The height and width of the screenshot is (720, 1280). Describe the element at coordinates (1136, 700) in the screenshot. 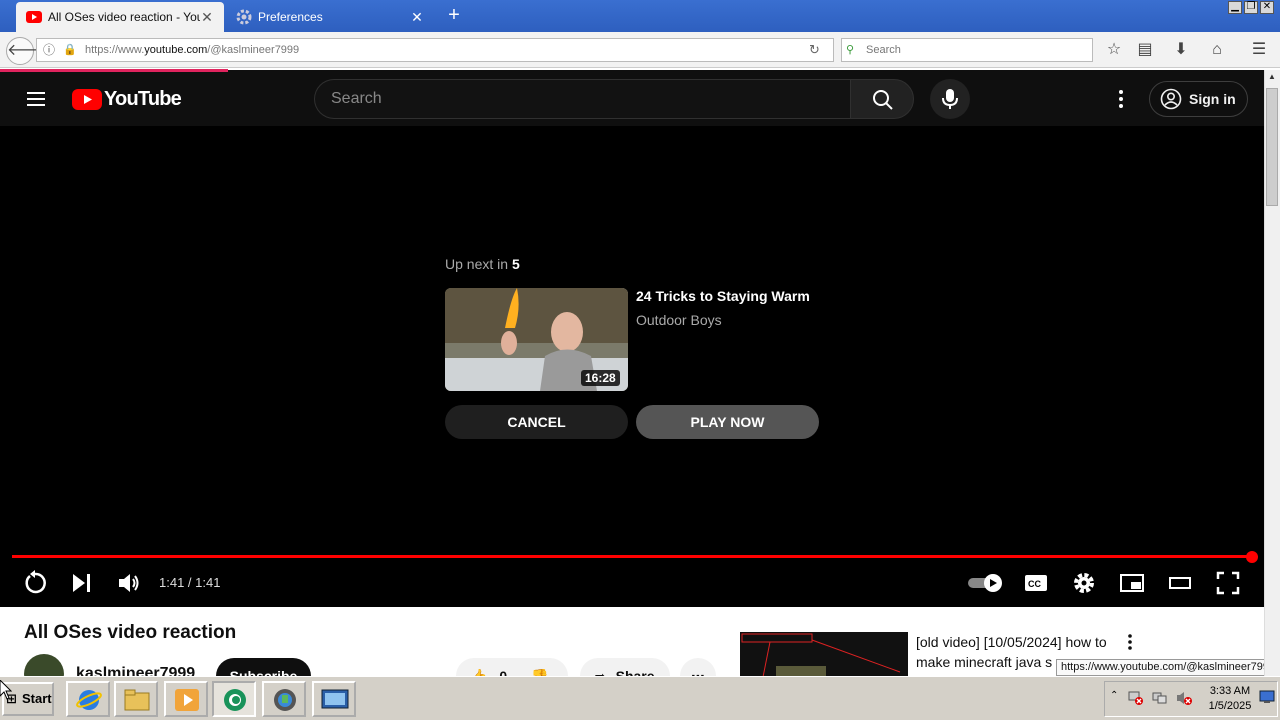

I see `network-disconnected-icon` at that location.